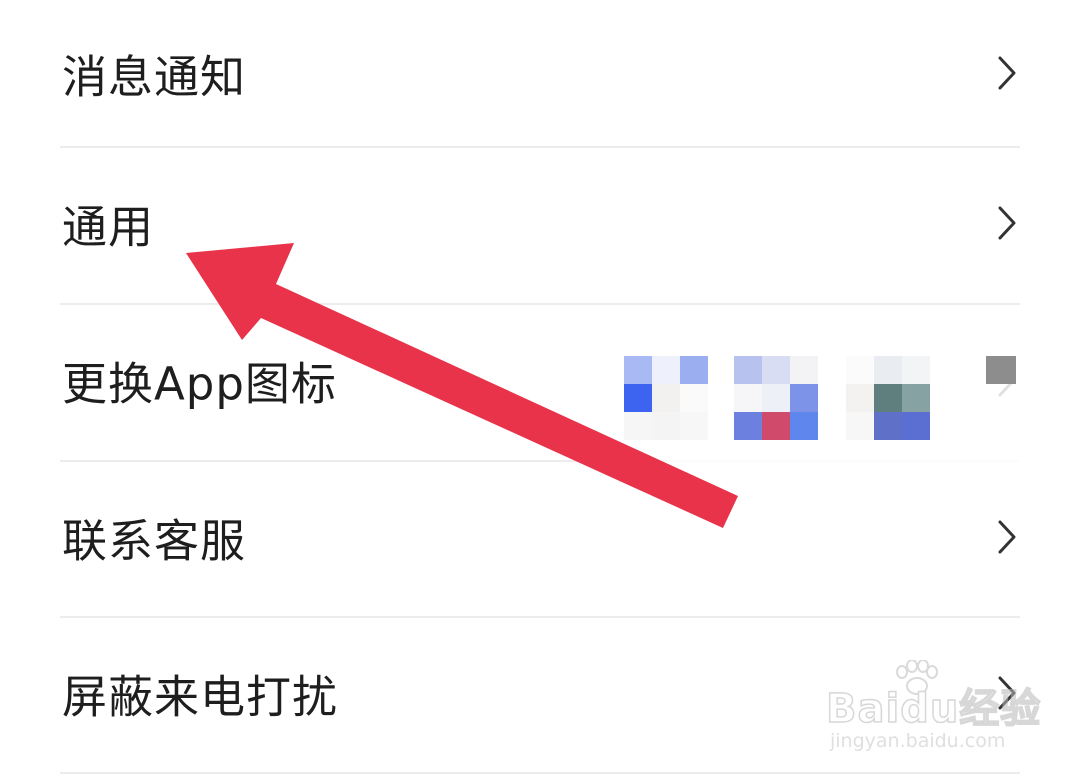 The height and width of the screenshot is (780, 1080). I want to click on baidu-jingyan-watermark: Baidu经验 jingyan.baidu.com, so click(933, 710).